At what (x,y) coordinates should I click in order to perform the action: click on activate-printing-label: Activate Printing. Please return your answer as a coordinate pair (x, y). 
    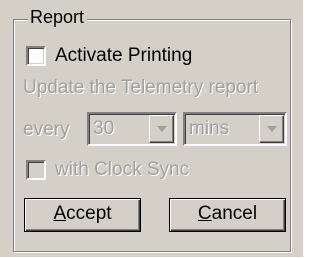
    Looking at the image, I should click on (123, 56).